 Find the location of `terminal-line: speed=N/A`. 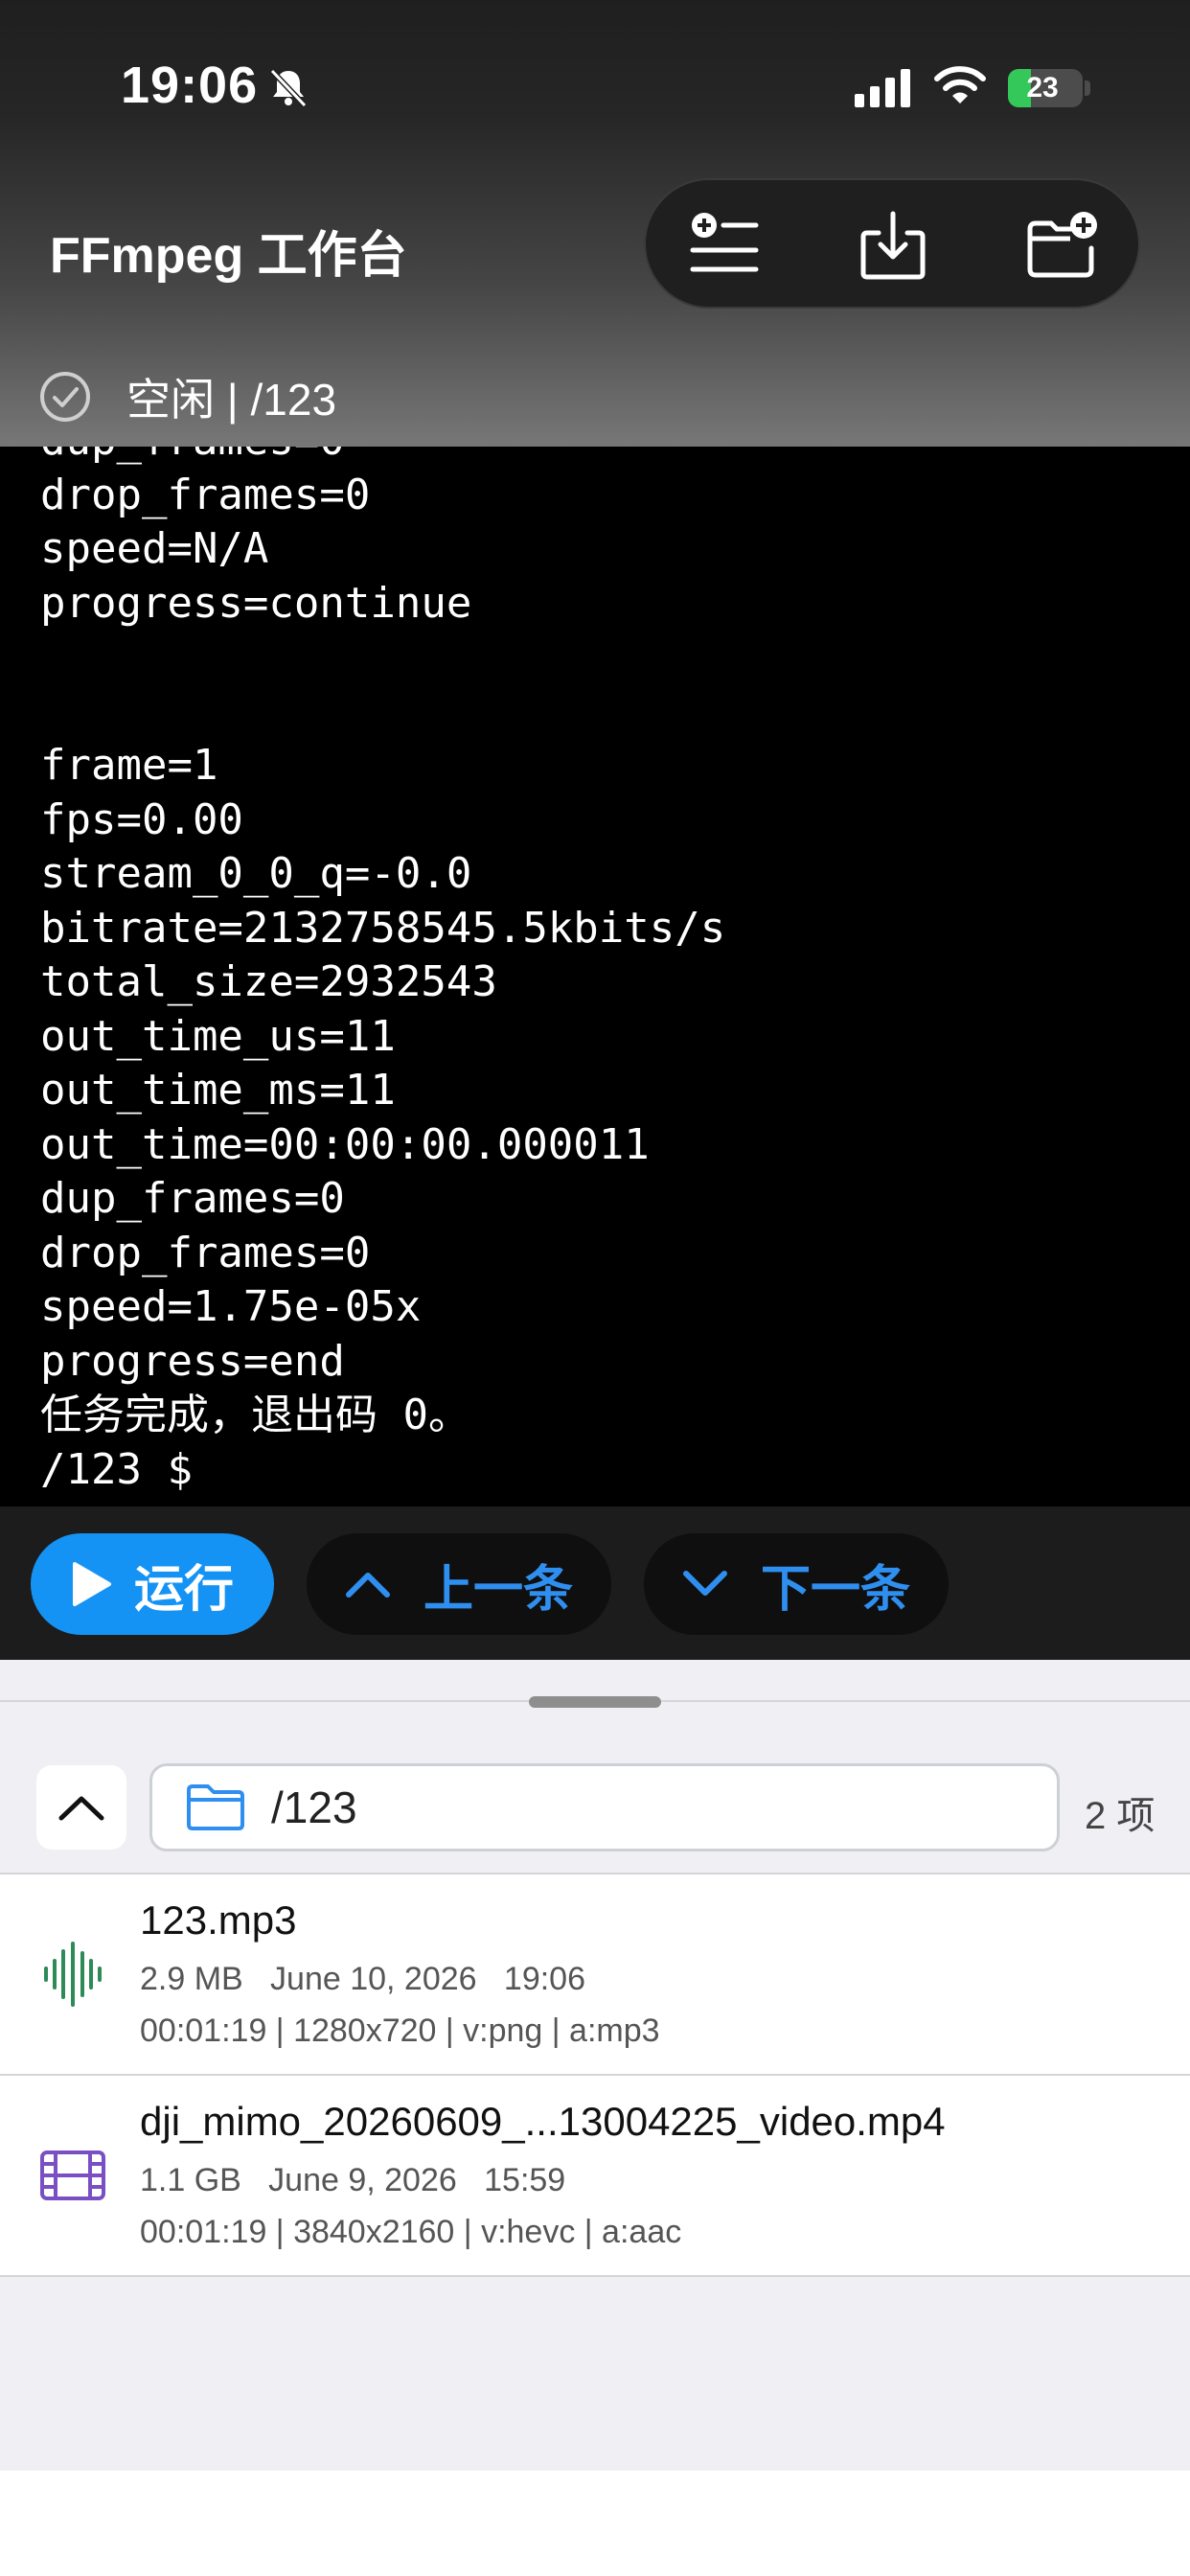

terminal-line: speed=N/A is located at coordinates (155, 548).